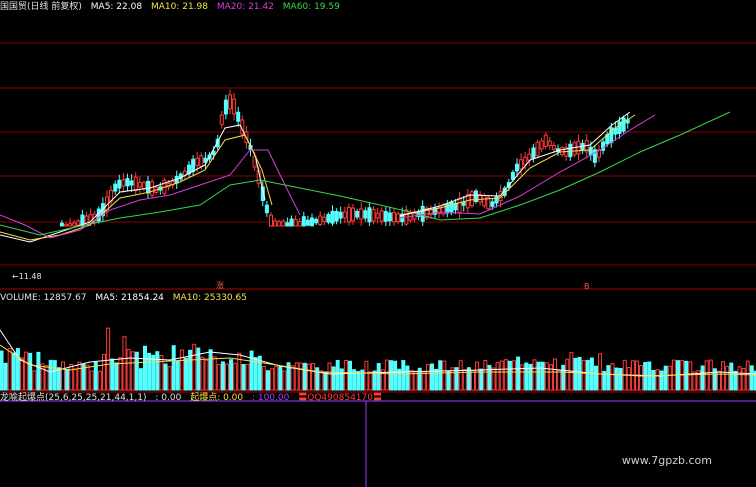  What do you see at coordinates (220, 285) in the screenshot?
I see `up-marker: 涨` at bounding box center [220, 285].